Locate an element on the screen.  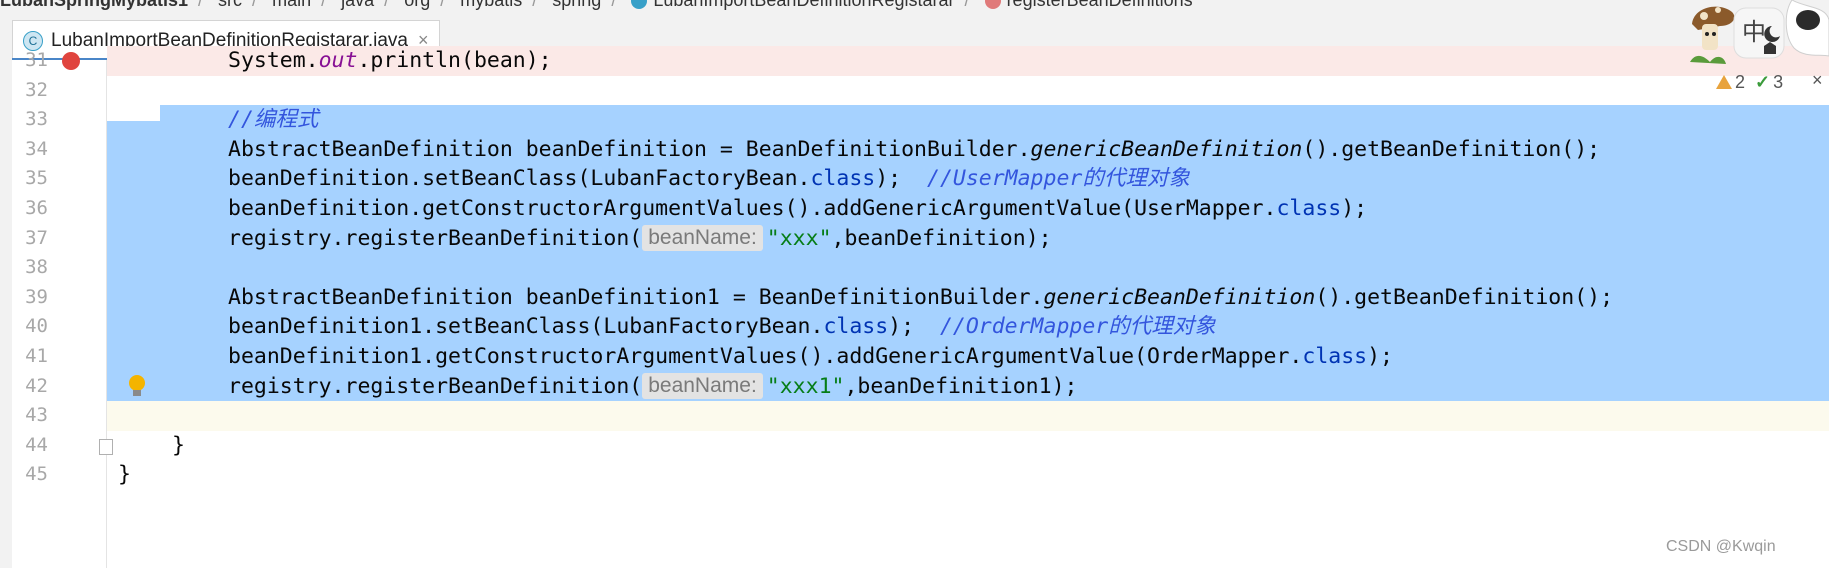
code-text: //编程式 is located at coordinates (273, 120).